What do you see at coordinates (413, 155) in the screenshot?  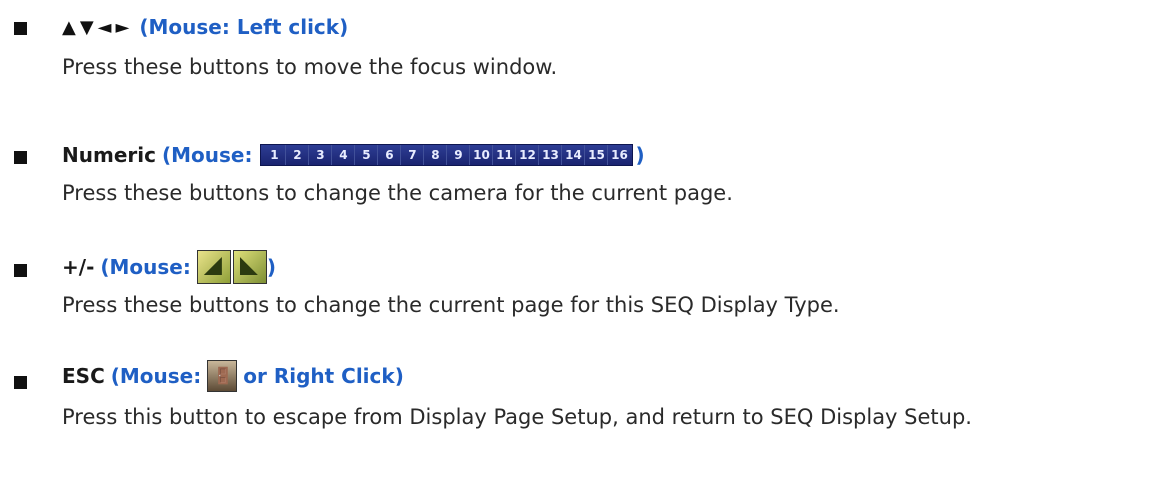 I see `camera-button-7: 7` at bounding box center [413, 155].